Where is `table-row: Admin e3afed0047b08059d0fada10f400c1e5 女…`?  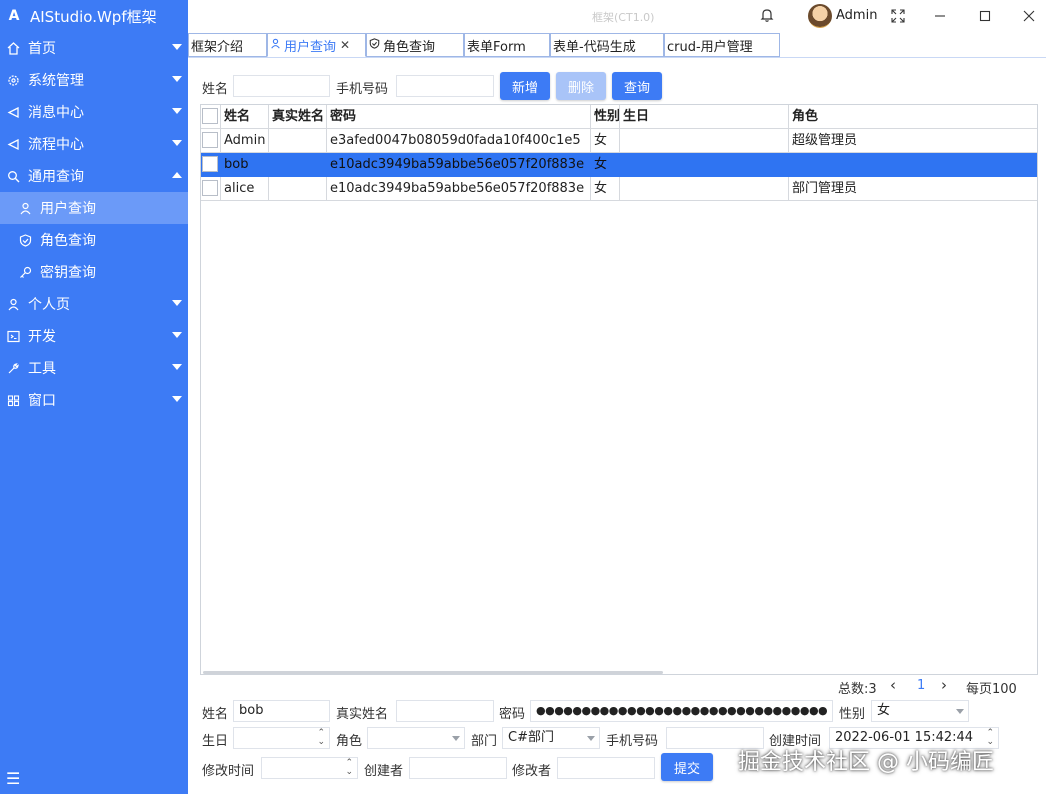 table-row: Admin e3afed0047b08059d0fada10f400c1e5 女… is located at coordinates (619, 141).